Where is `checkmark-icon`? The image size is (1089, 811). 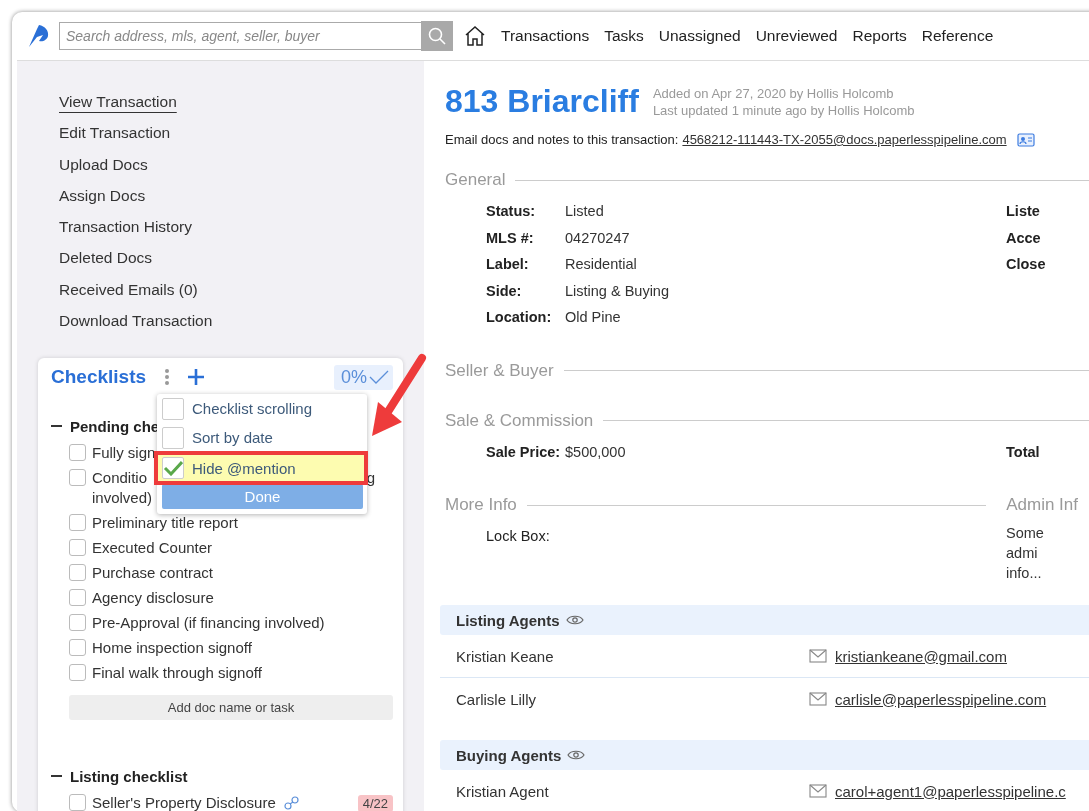
checkmark-icon is located at coordinates (173, 468).